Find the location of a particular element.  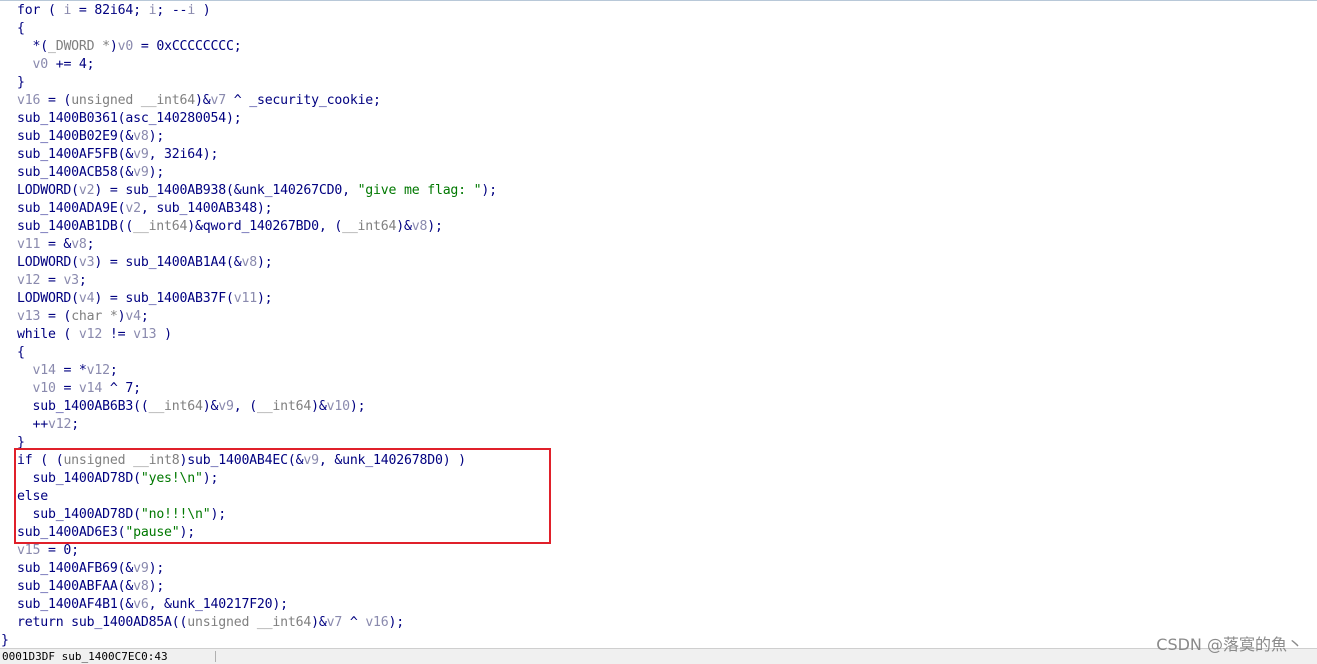

code-token: ) = sub_1400AB1A4(& is located at coordinates (168, 262).